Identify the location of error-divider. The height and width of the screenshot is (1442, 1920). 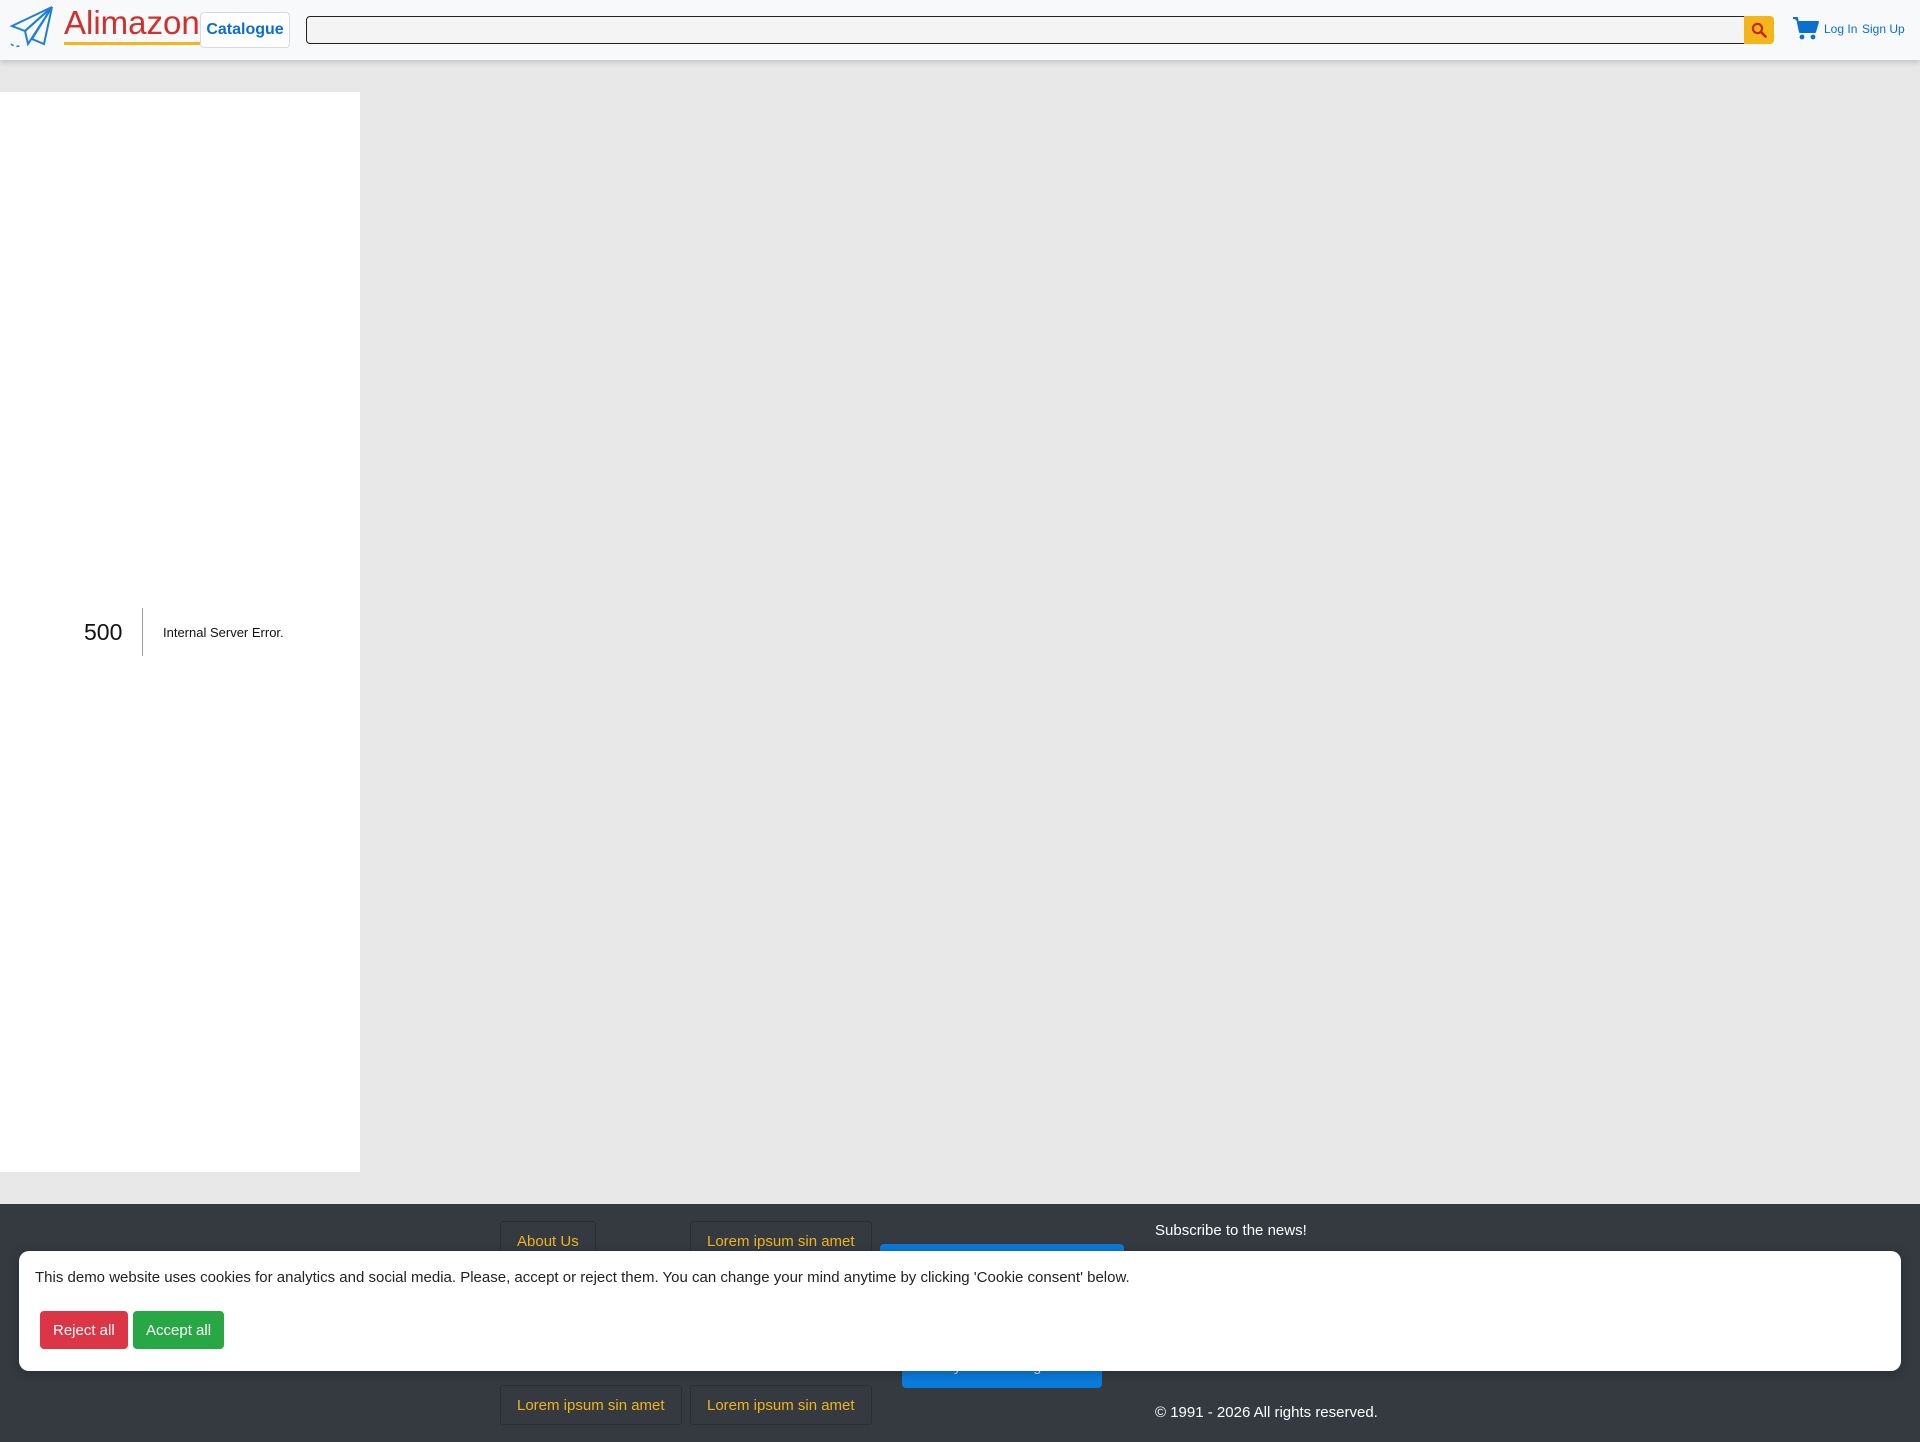
(142, 632).